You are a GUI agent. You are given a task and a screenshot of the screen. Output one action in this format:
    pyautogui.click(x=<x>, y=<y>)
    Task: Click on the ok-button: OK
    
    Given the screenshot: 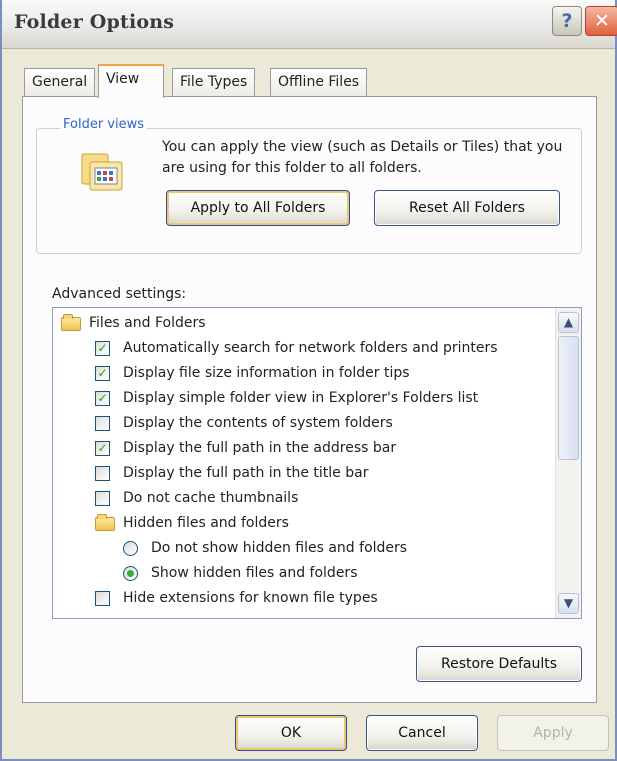 What is the action you would take?
    pyautogui.click(x=291, y=733)
    